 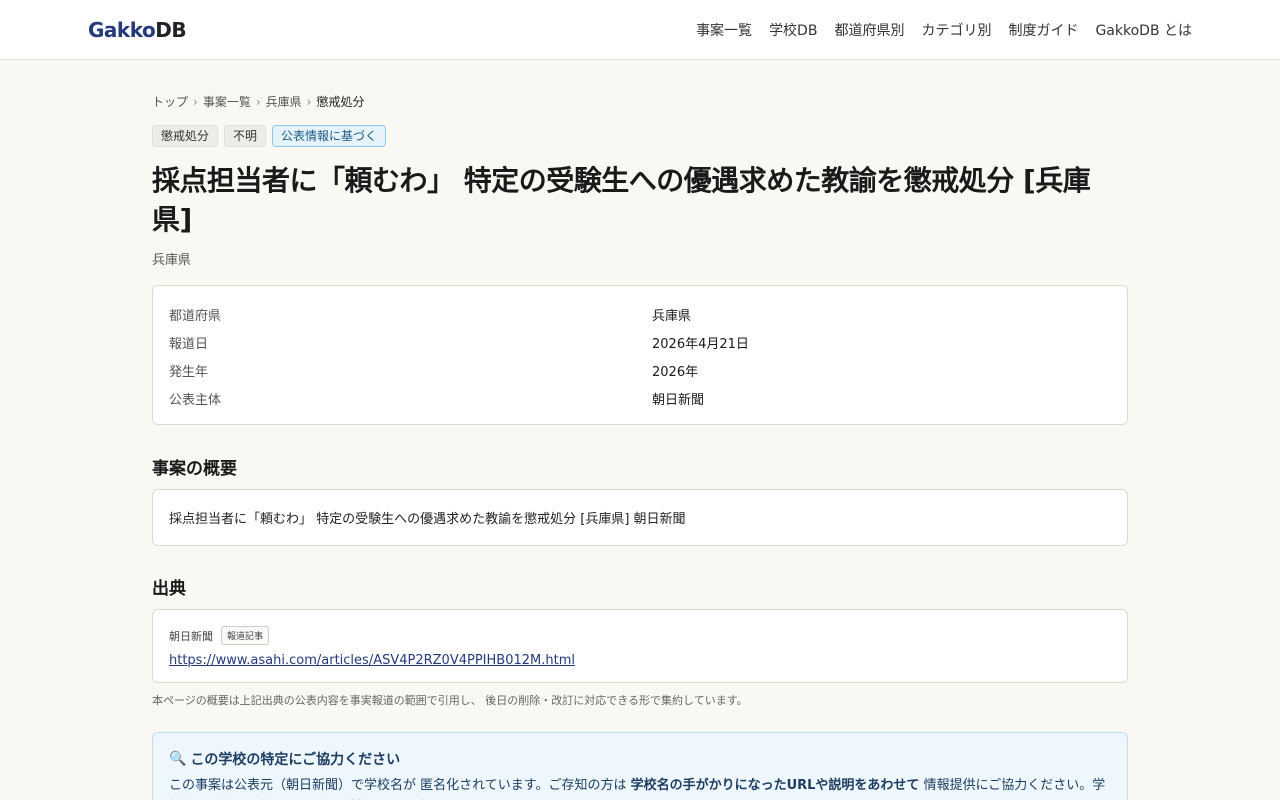 What do you see at coordinates (194, 469) in the screenshot?
I see `summary-heading: 事案の概要` at bounding box center [194, 469].